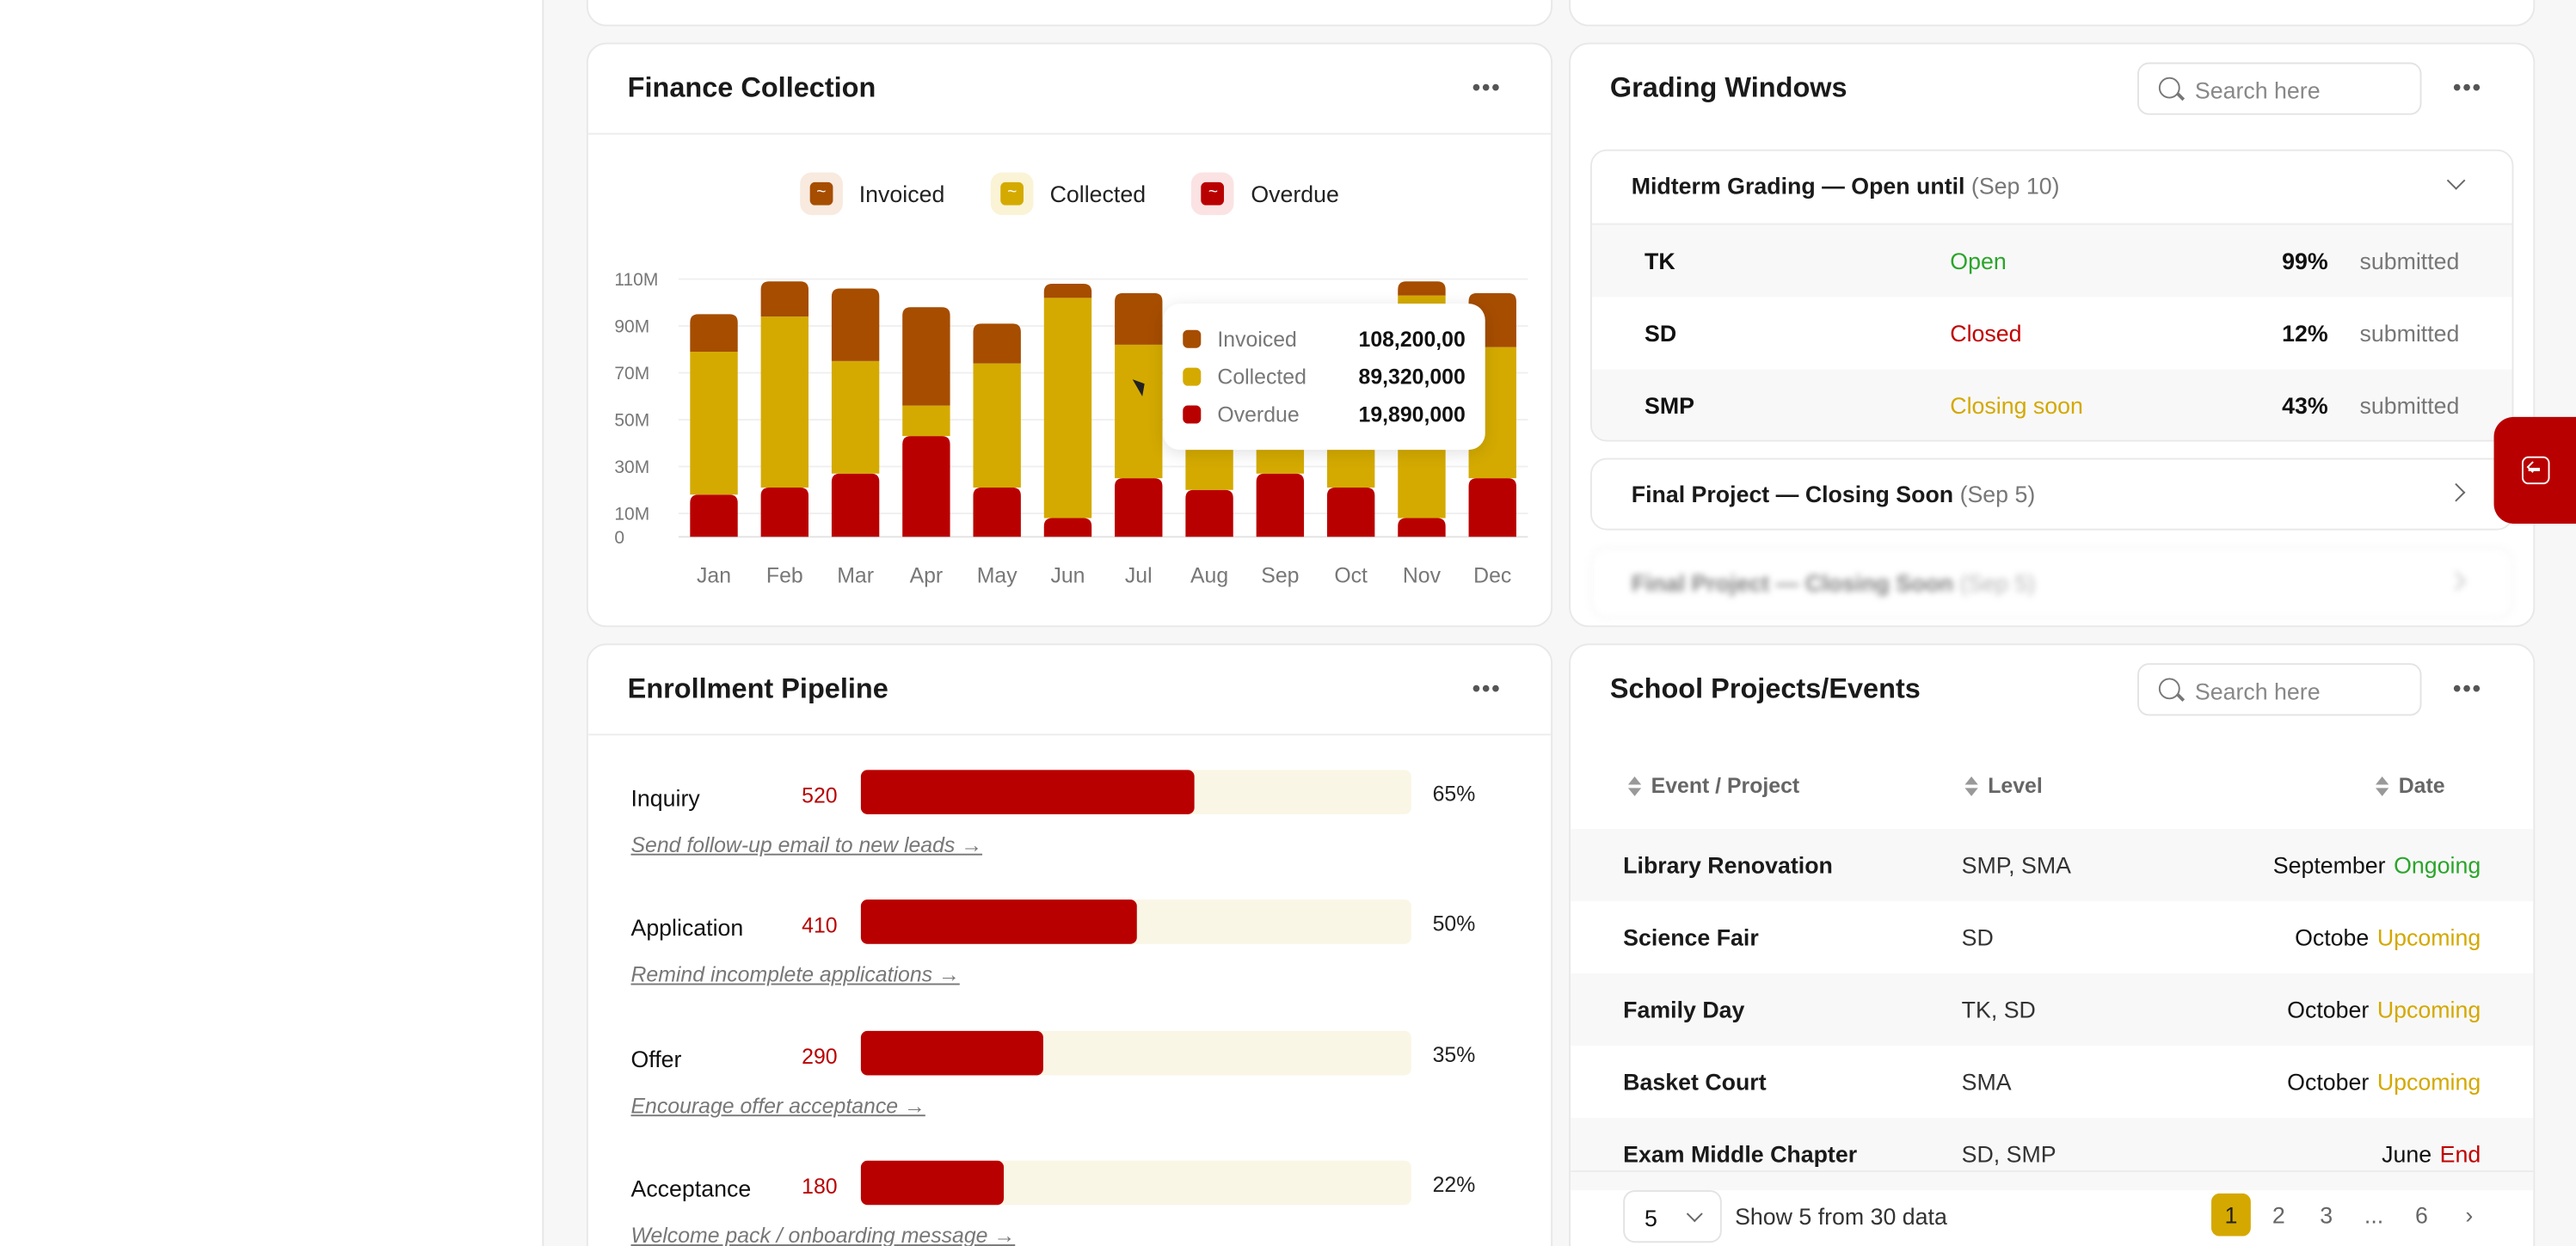 The image size is (2576, 1246). Describe the element at coordinates (2278, 1215) in the screenshot. I see `page-2: 2` at that location.